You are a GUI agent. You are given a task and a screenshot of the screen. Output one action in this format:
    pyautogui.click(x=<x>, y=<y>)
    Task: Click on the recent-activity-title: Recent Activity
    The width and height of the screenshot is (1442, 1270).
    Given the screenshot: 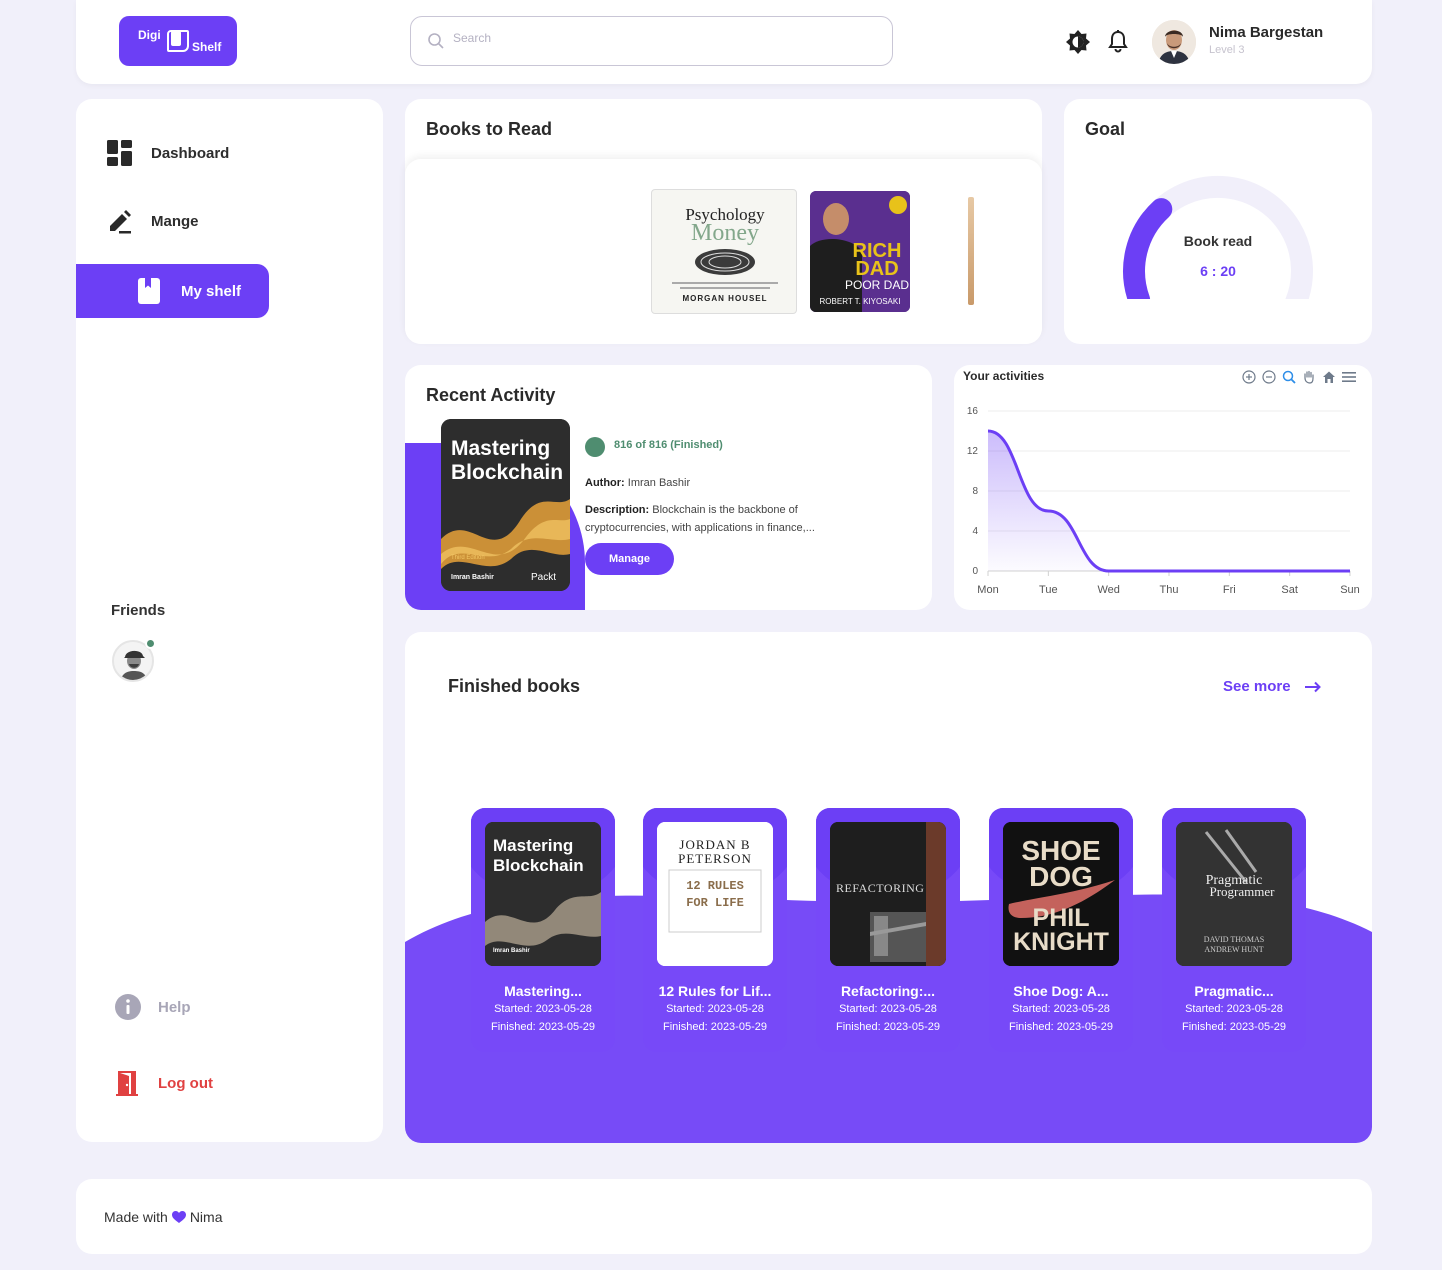 What is the action you would take?
    pyautogui.click(x=491, y=395)
    